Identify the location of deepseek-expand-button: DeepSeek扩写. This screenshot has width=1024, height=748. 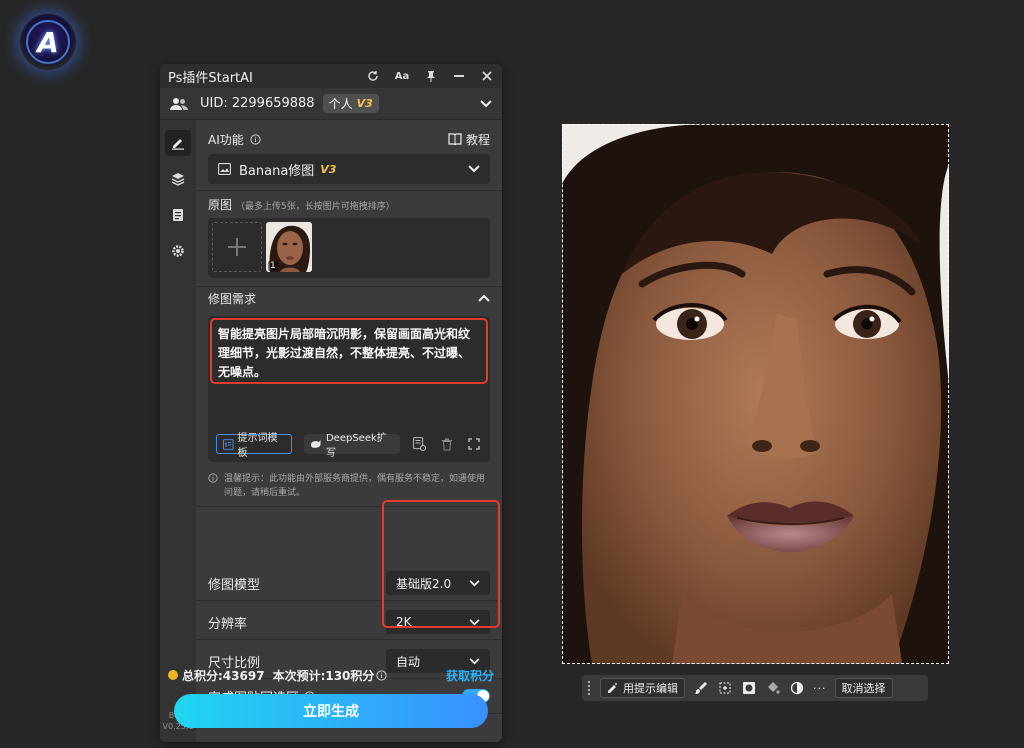
(352, 446).